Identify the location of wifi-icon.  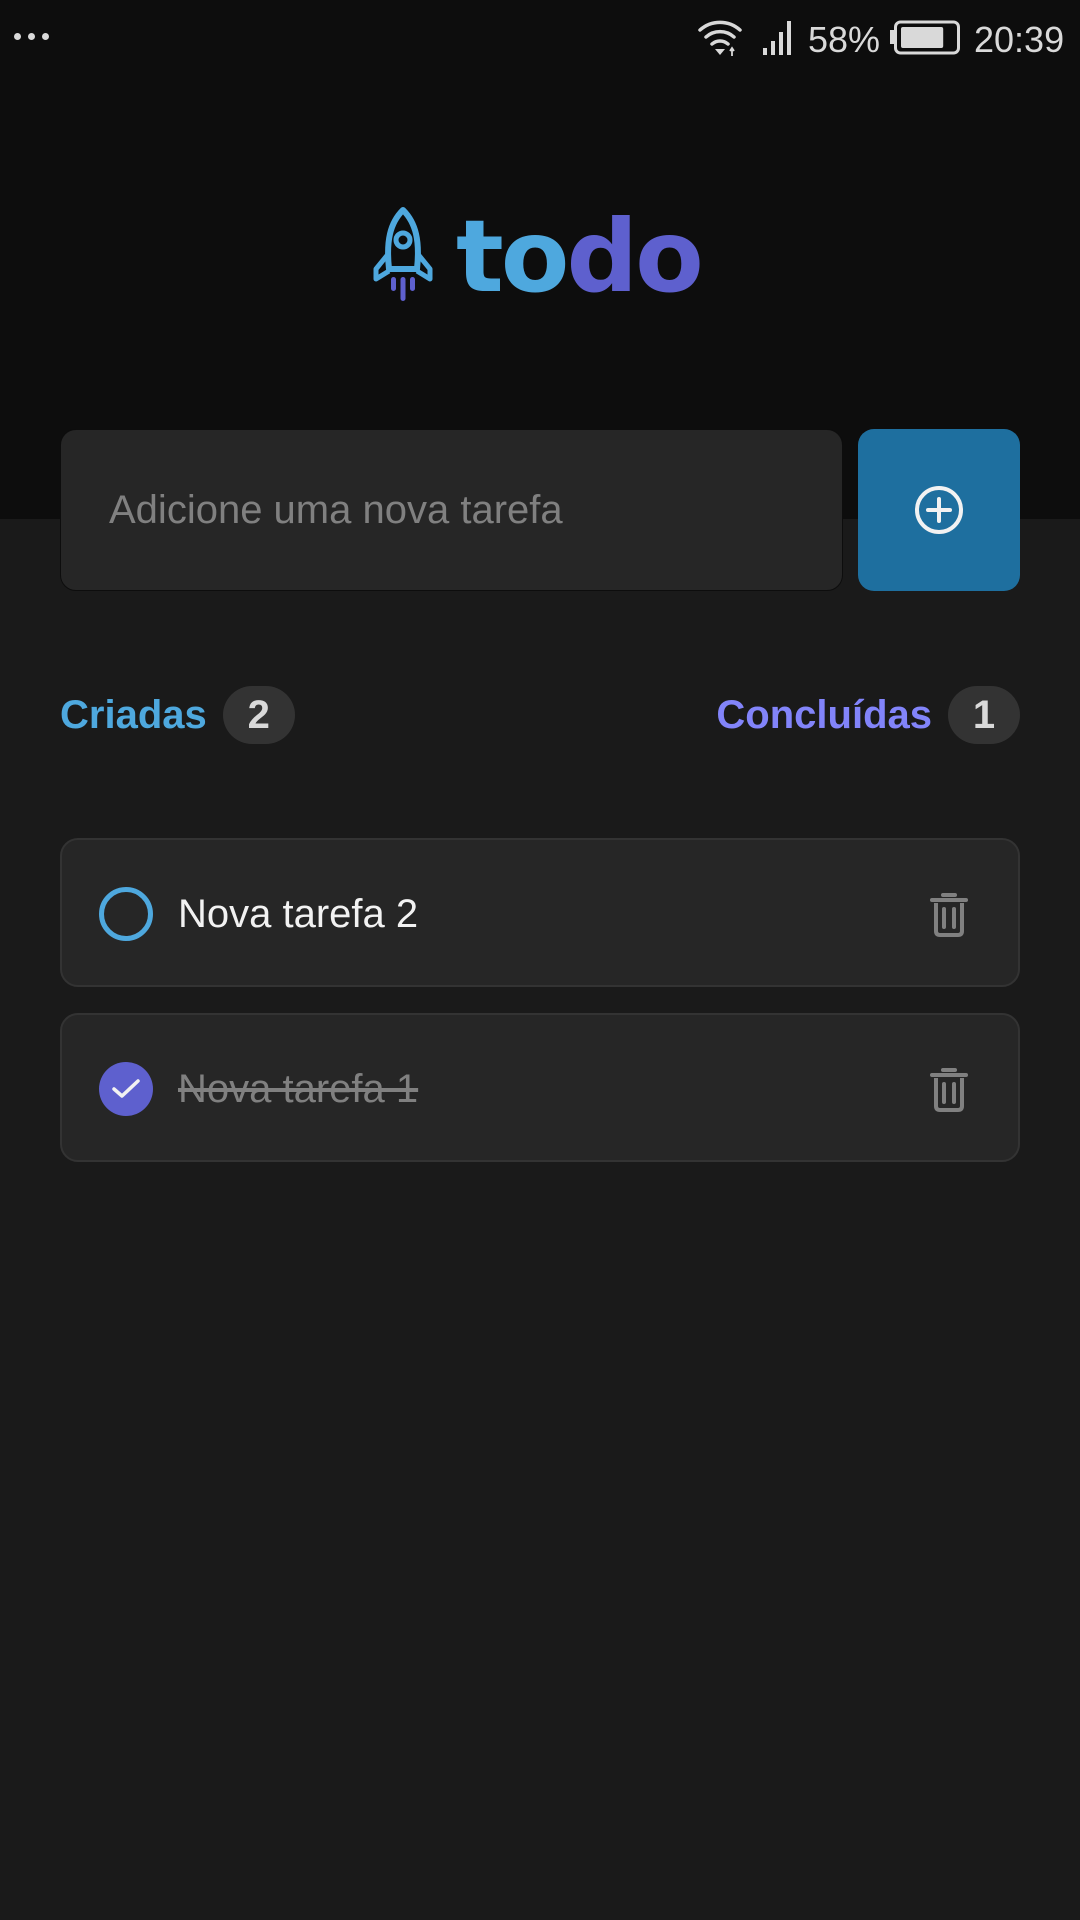
(720, 38).